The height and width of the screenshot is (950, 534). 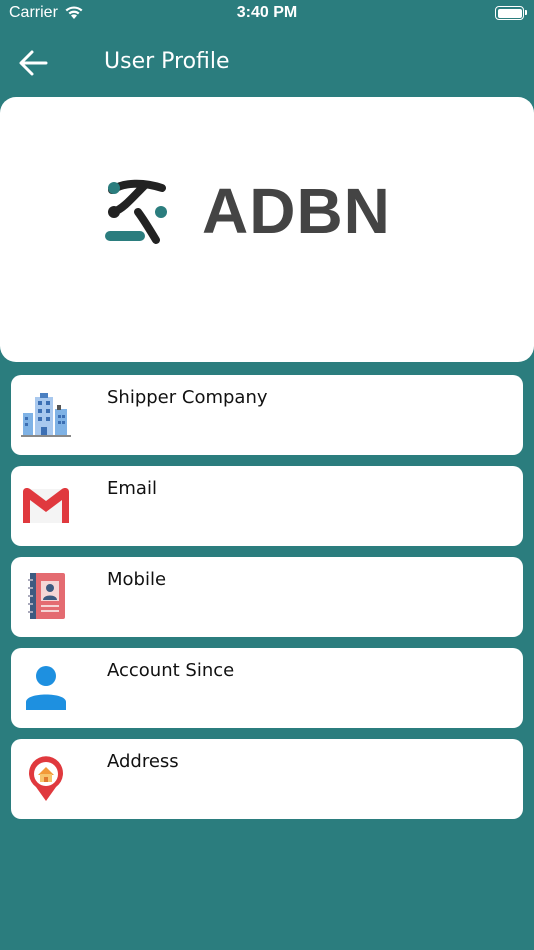 I want to click on email-label: Email, so click(x=132, y=488).